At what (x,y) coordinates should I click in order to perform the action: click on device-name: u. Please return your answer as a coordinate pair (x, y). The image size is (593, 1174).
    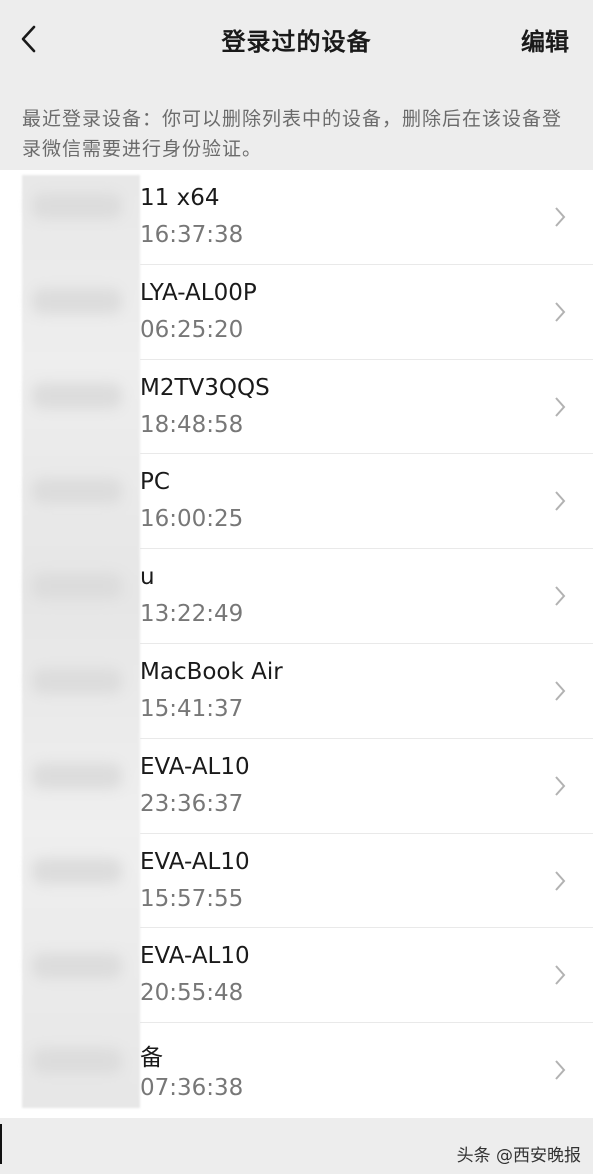
    Looking at the image, I should click on (147, 577).